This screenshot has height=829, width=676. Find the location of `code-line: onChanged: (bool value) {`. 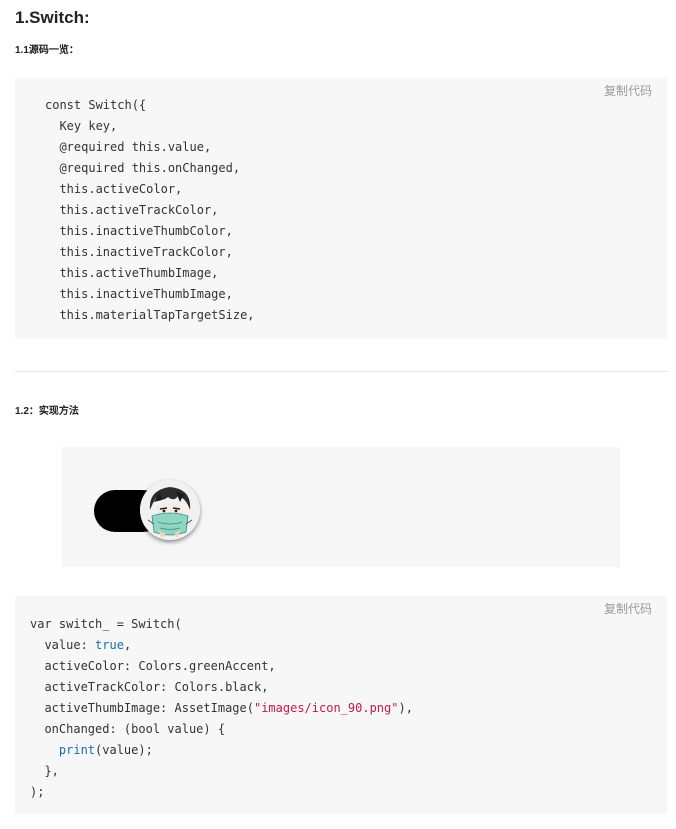

code-line: onChanged: (bool value) { is located at coordinates (128, 729).